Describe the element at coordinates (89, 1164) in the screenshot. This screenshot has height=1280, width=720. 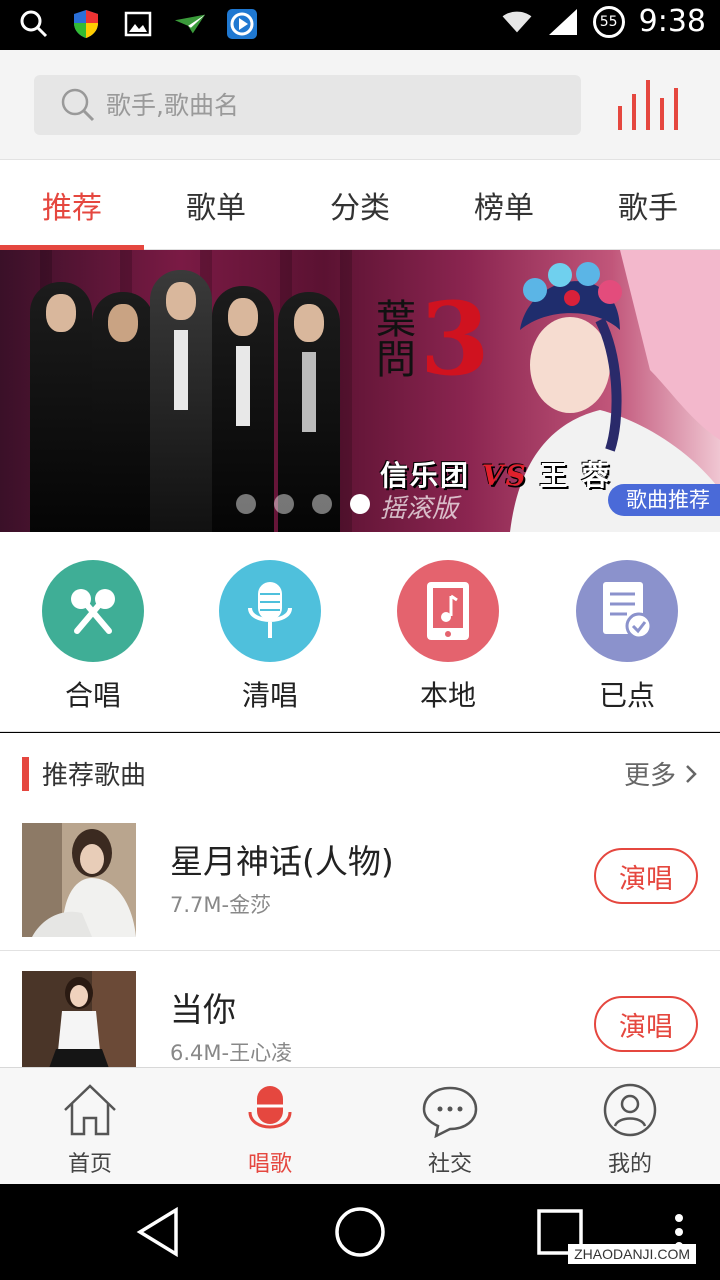
I see `nav-label: 首页` at that location.